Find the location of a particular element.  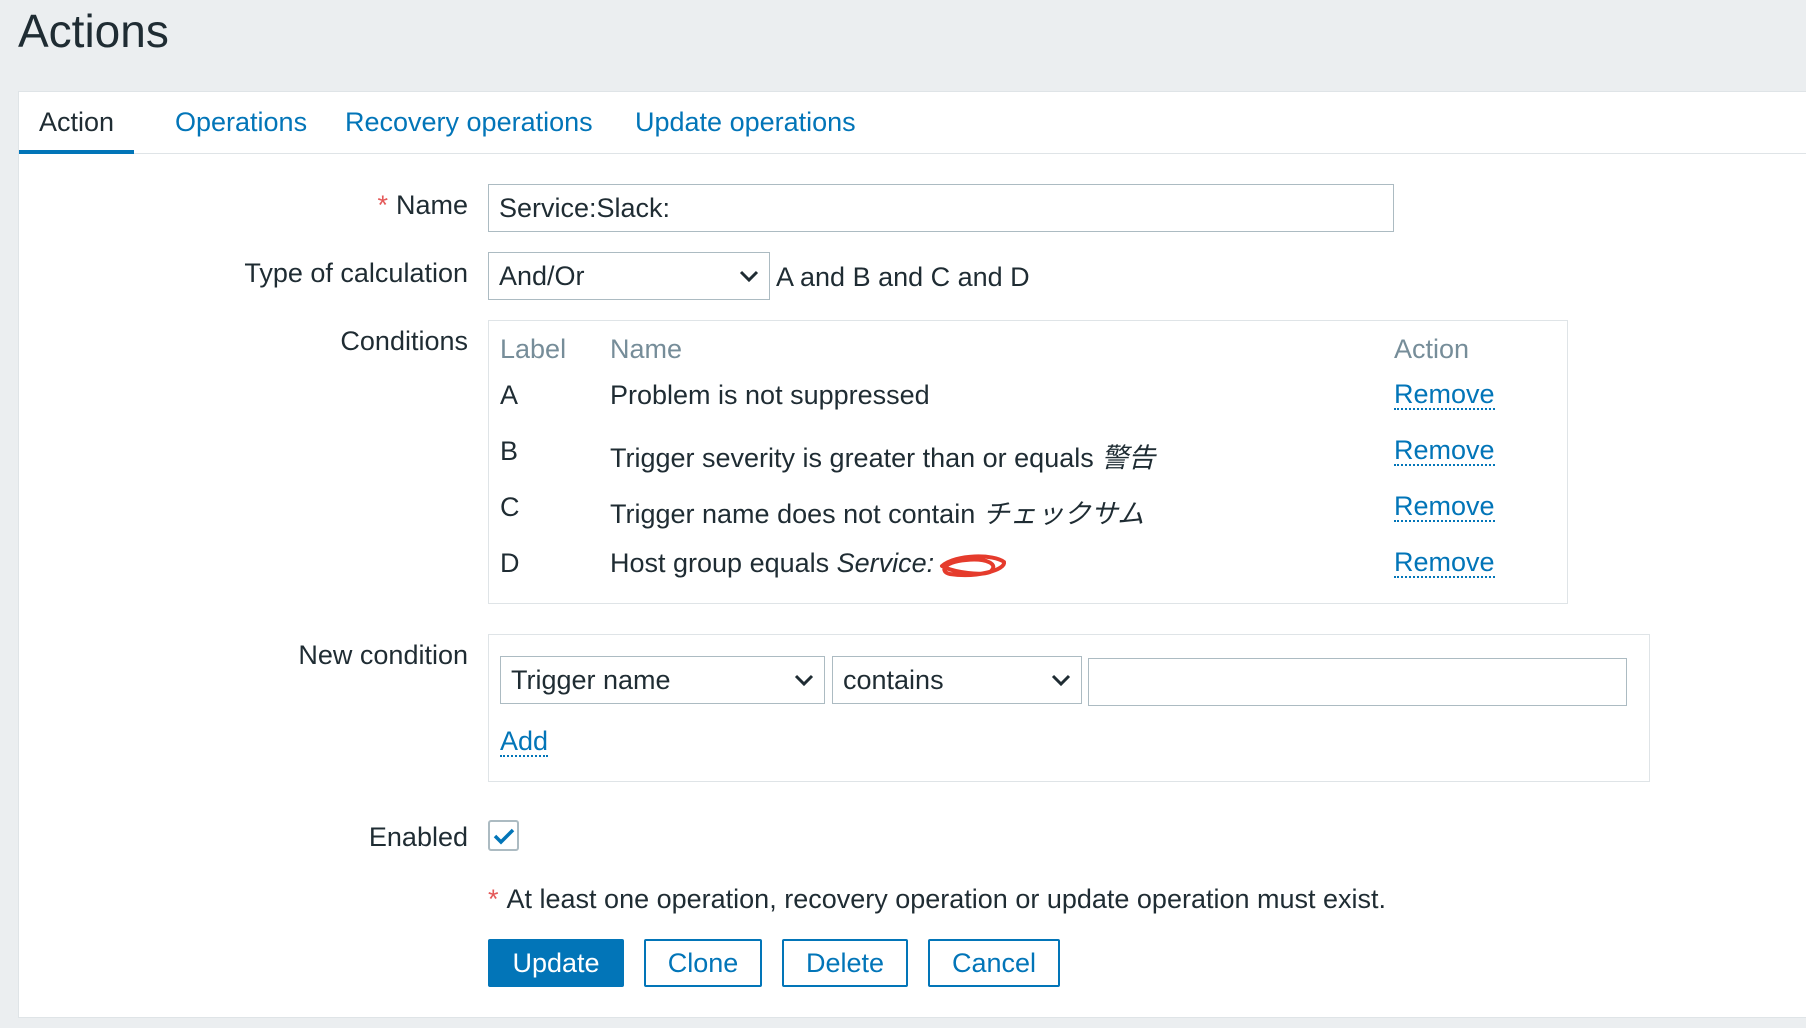

condition-label: A is located at coordinates (509, 395).